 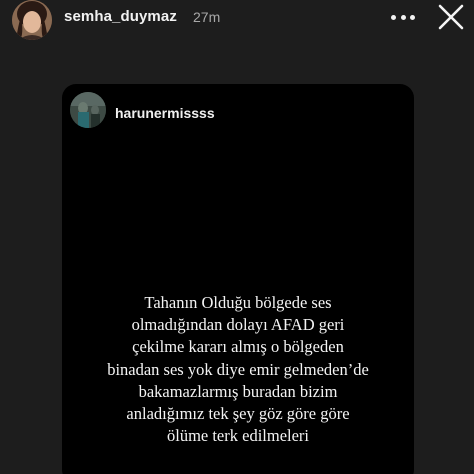 I want to click on shared-post-author-username: harunermissss, so click(x=165, y=113).